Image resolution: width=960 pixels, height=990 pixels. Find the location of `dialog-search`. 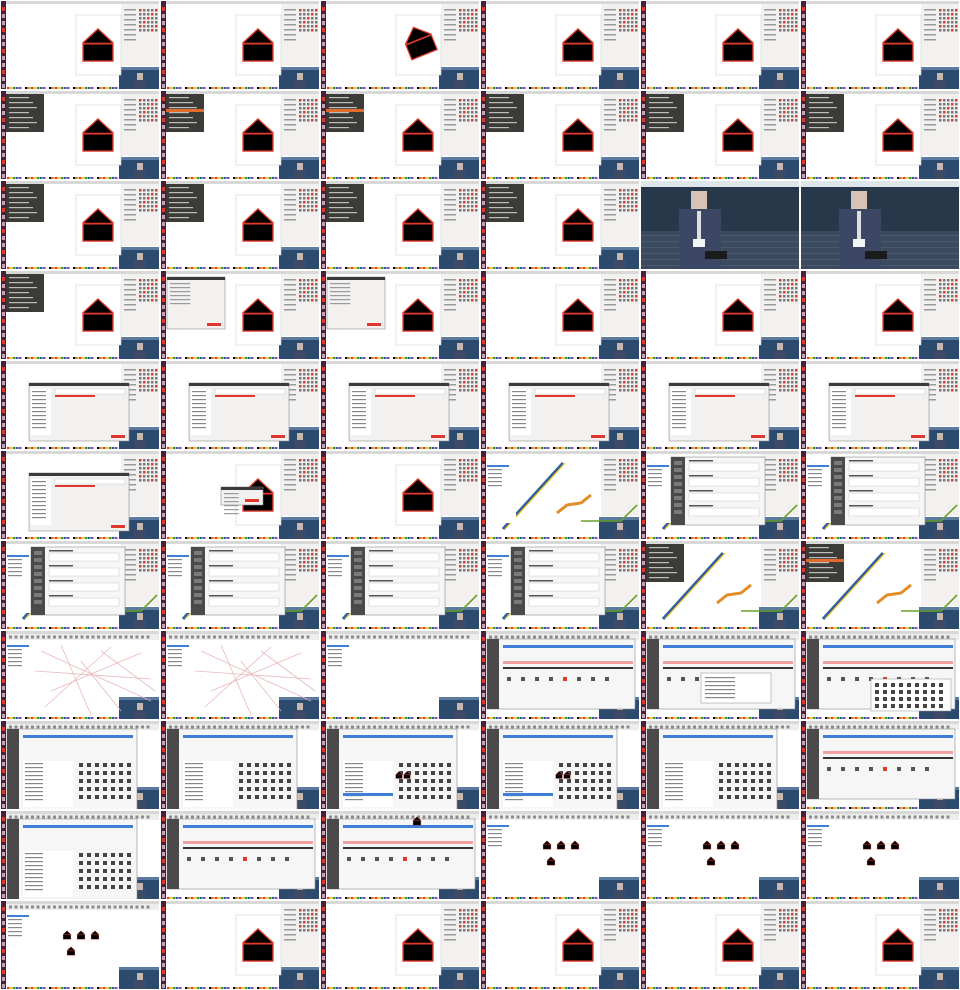

dialog-search is located at coordinates (250, 391).